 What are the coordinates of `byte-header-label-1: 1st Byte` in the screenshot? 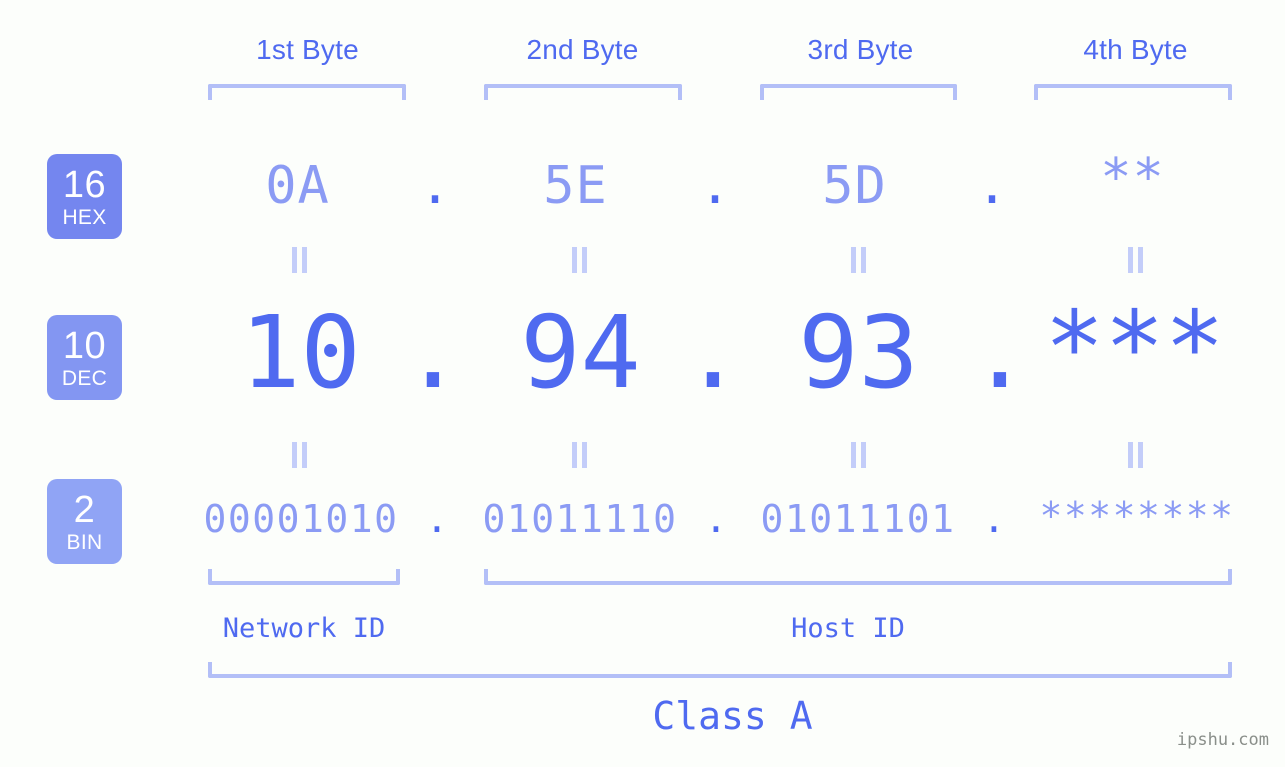 It's located at (307, 49).